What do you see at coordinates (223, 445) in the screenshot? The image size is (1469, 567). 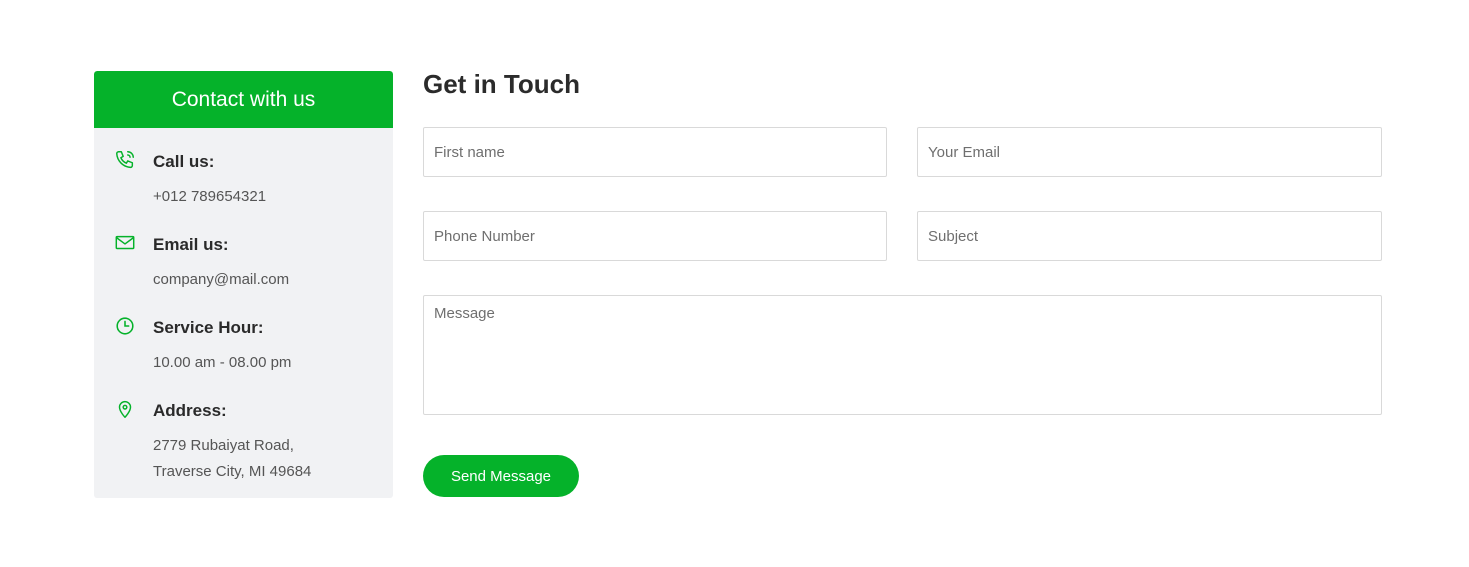 I see `address-line-1: 2779 Rubaiyat Road,` at bounding box center [223, 445].